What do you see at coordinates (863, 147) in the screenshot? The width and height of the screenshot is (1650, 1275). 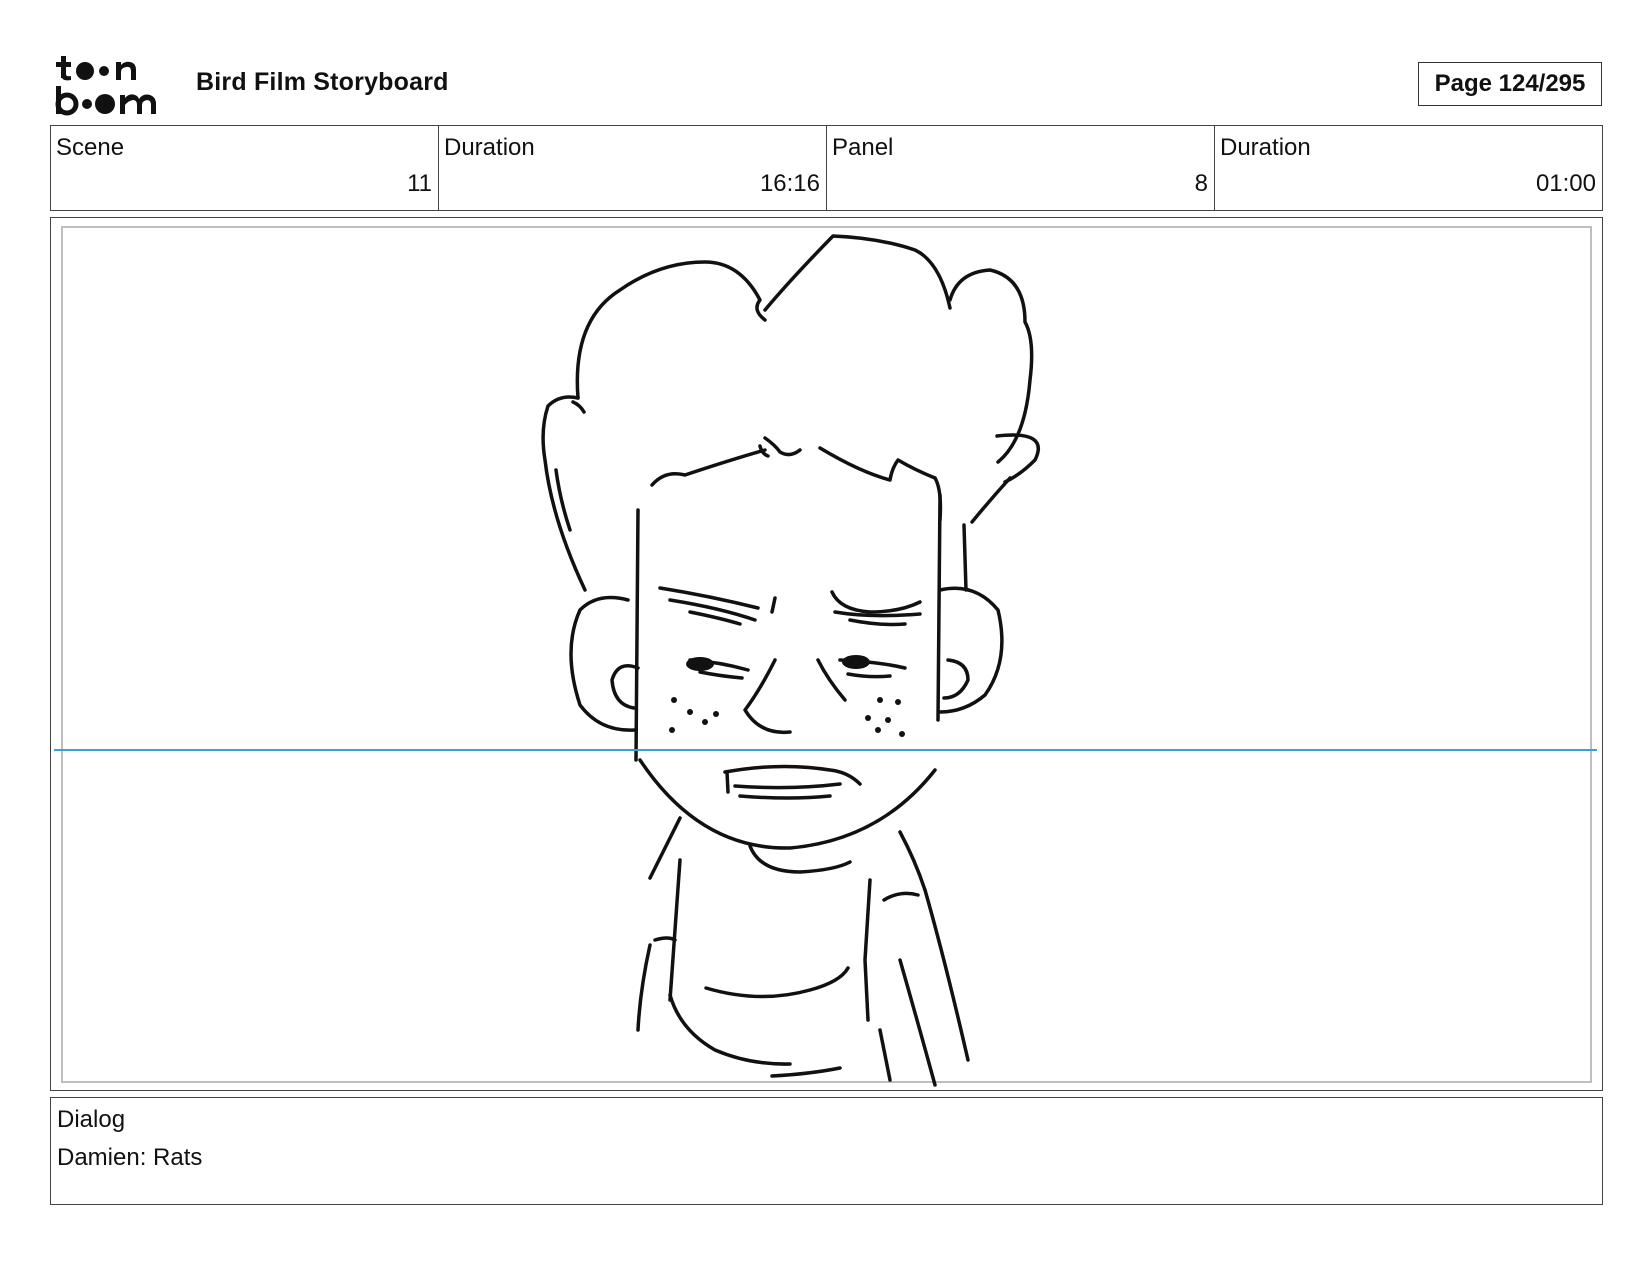 I see `panel-label: Panel` at bounding box center [863, 147].